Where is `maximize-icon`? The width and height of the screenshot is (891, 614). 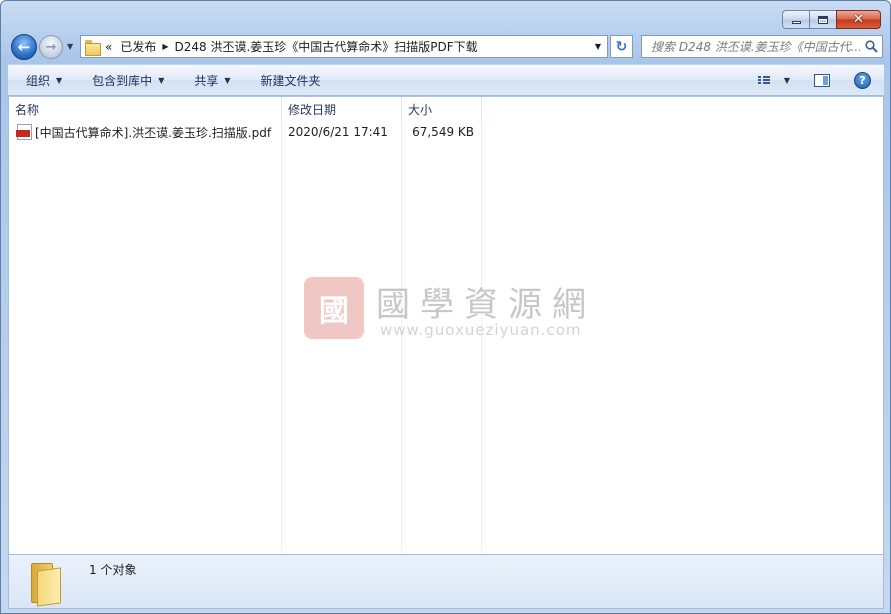 maximize-icon is located at coordinates (823, 19).